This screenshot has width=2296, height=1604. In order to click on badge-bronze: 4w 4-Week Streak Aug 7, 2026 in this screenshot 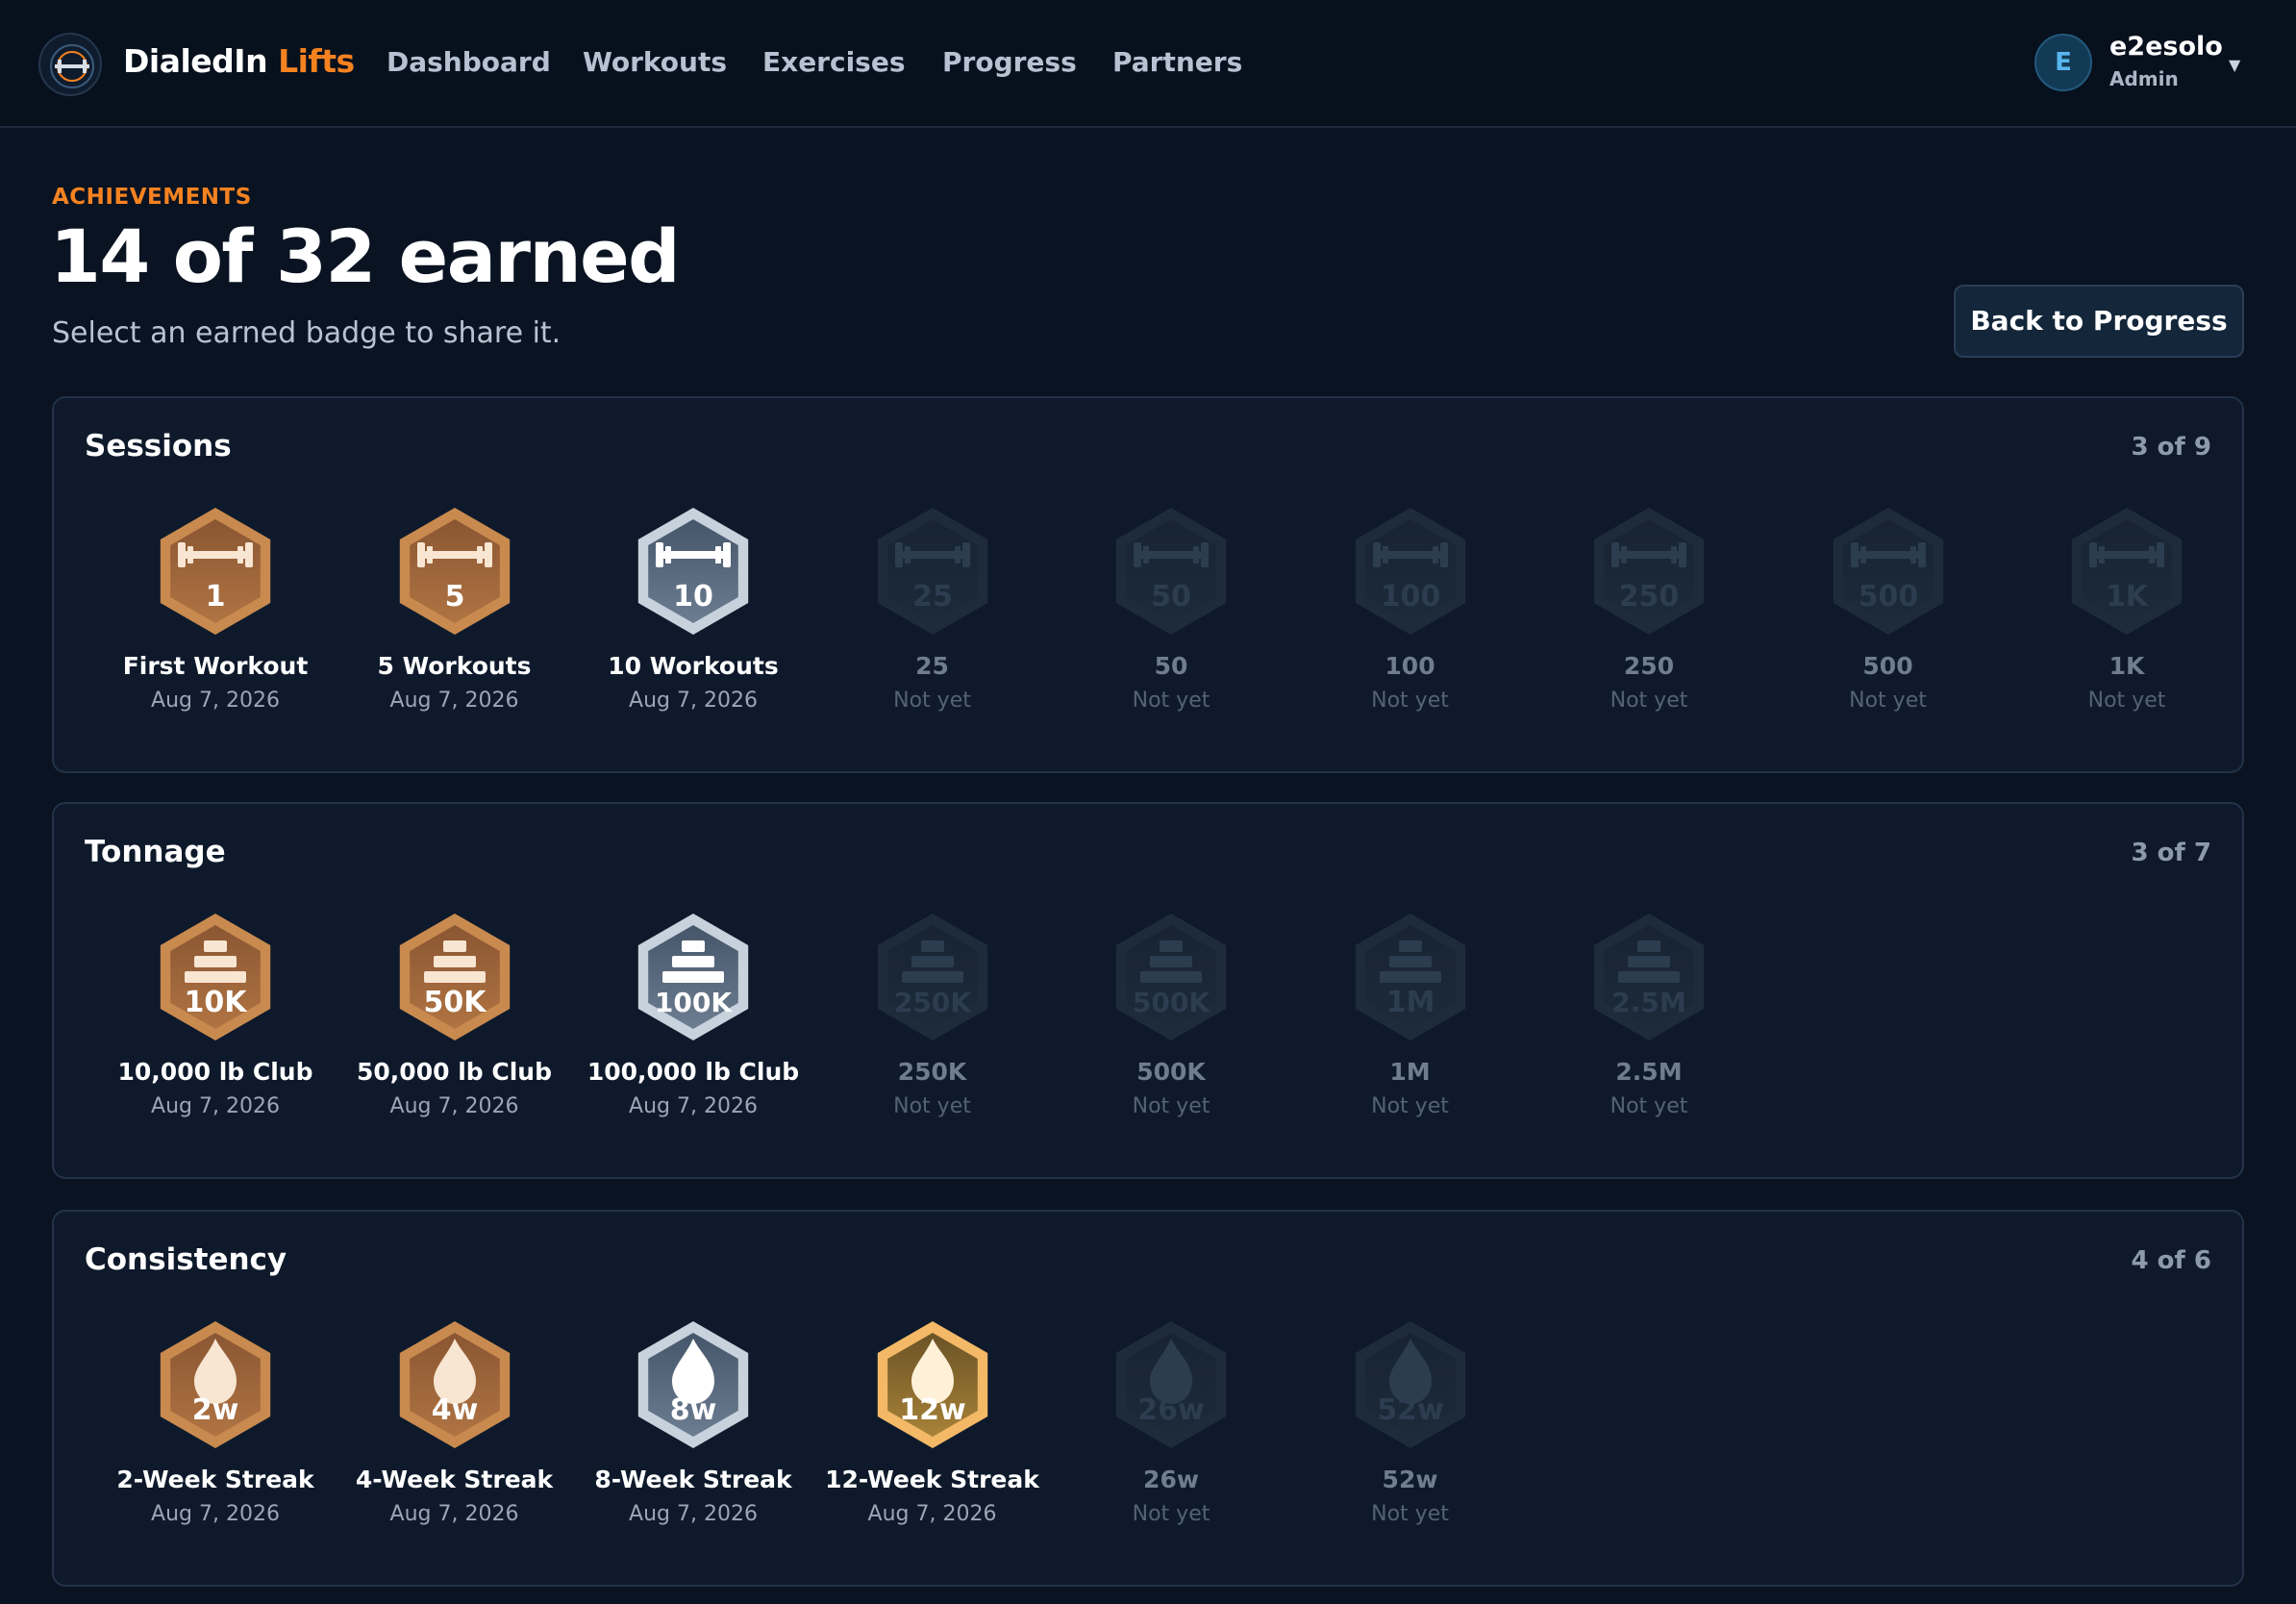, I will do `click(454, 1436)`.